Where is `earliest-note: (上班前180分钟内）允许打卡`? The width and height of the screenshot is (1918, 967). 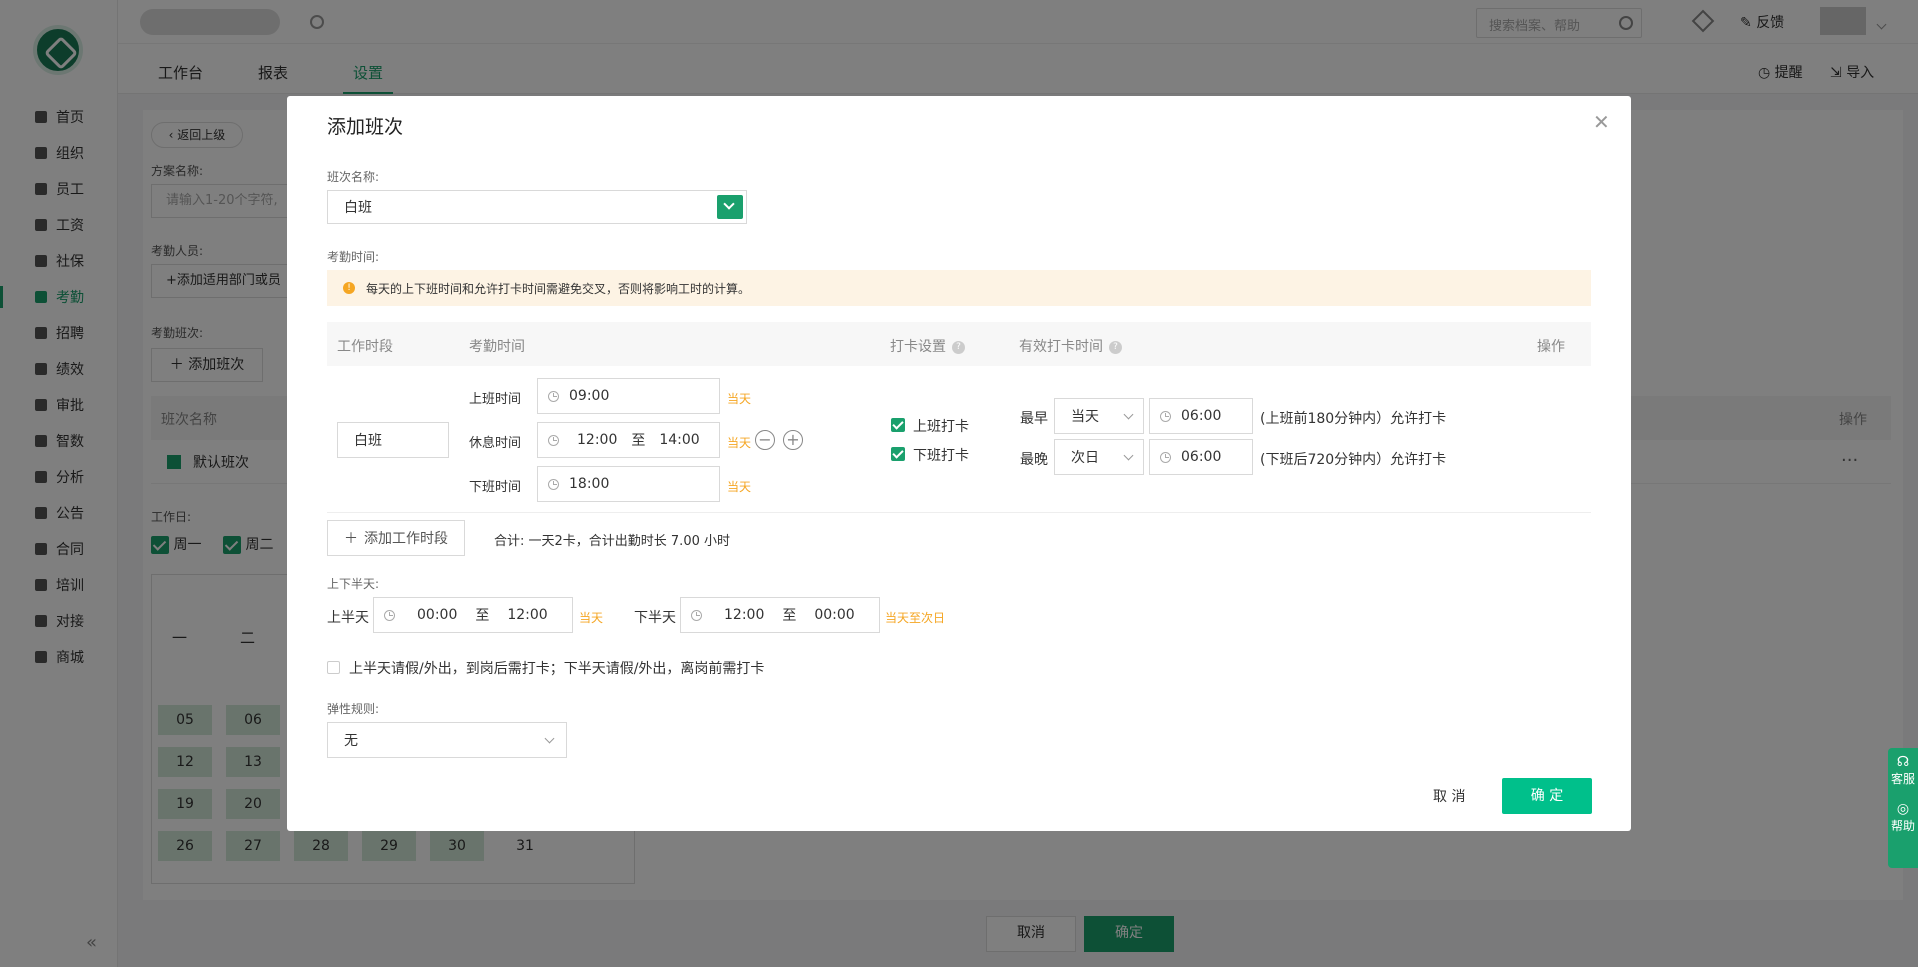
earliest-note: (上班前180分钟内）允许打卡 is located at coordinates (1353, 419).